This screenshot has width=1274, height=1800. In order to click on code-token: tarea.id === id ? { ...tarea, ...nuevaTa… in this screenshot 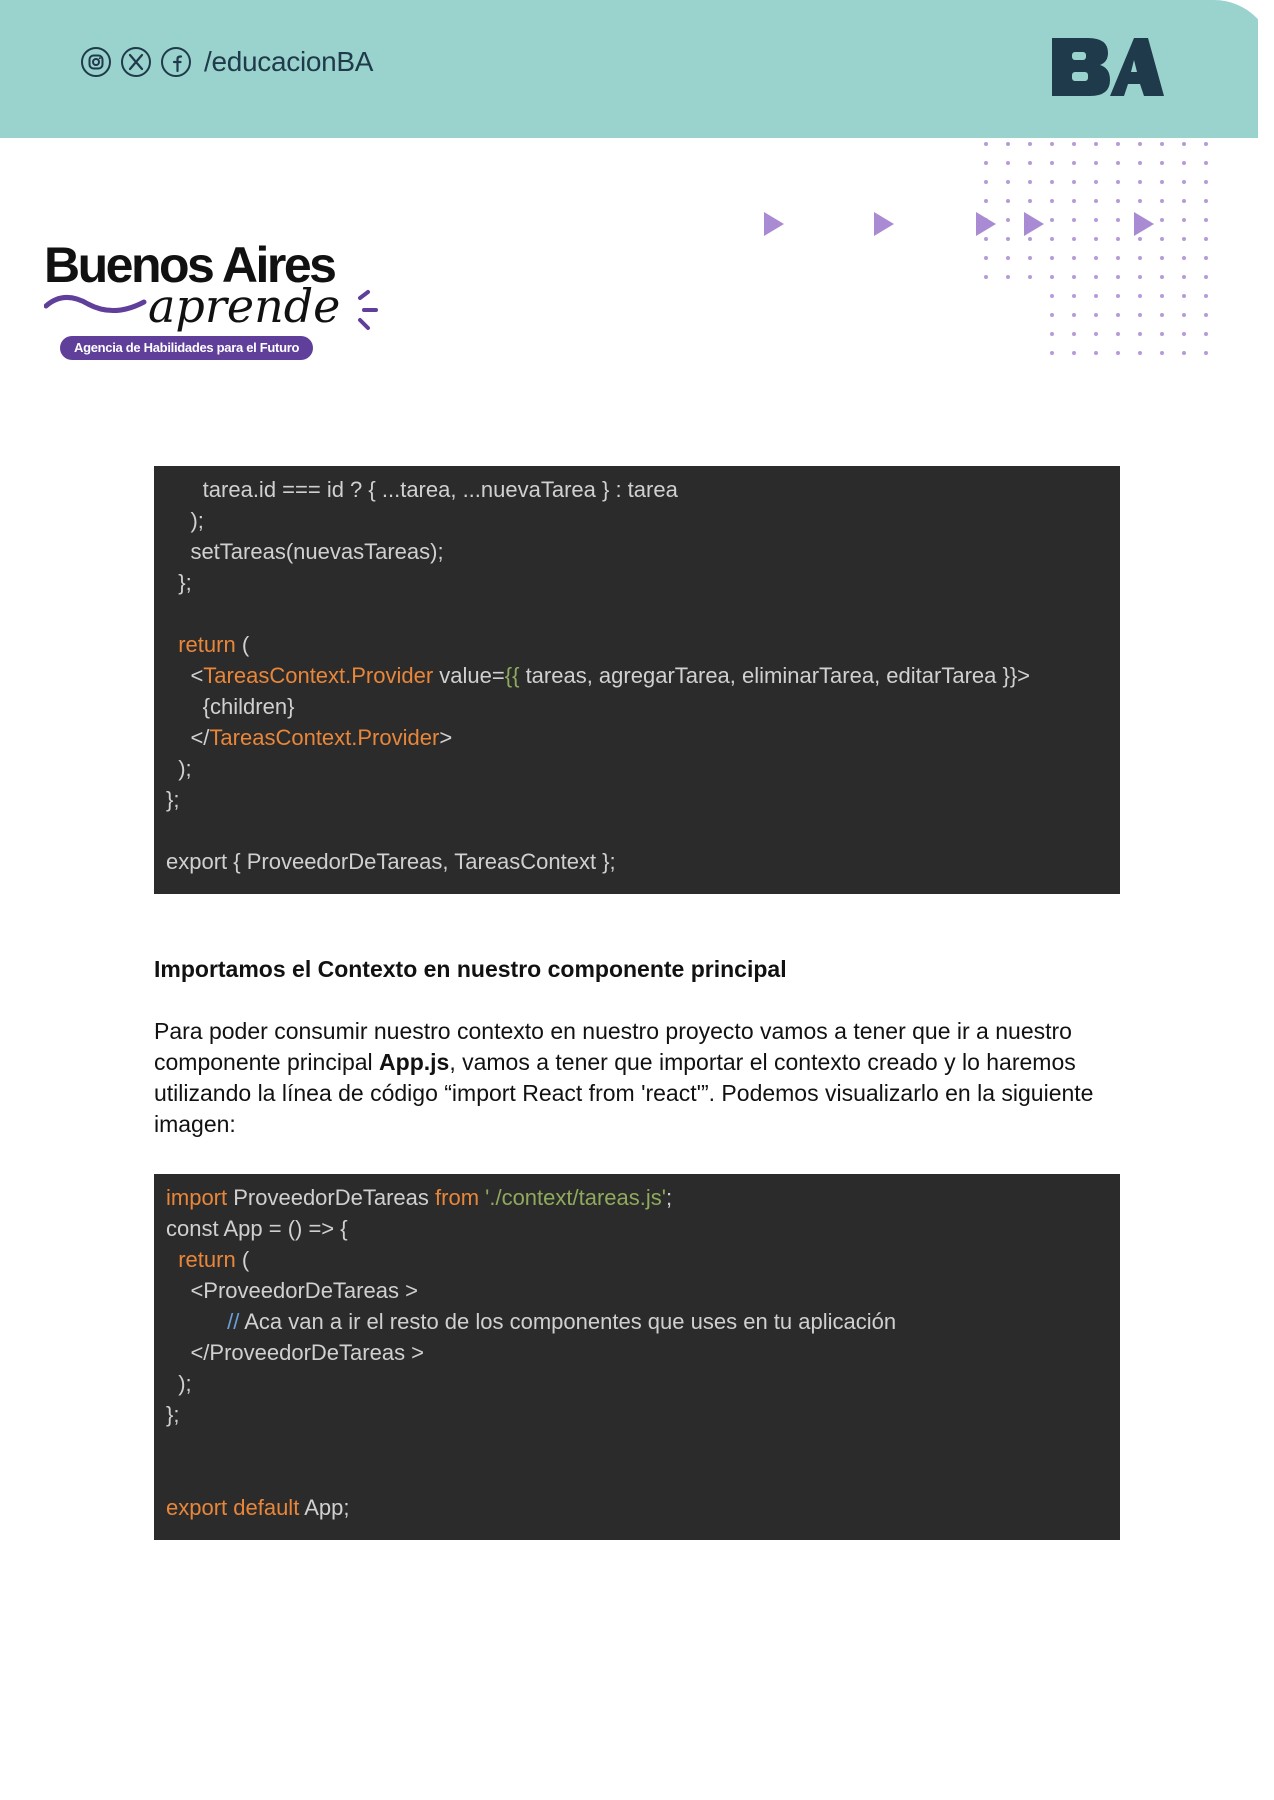, I will do `click(422, 489)`.